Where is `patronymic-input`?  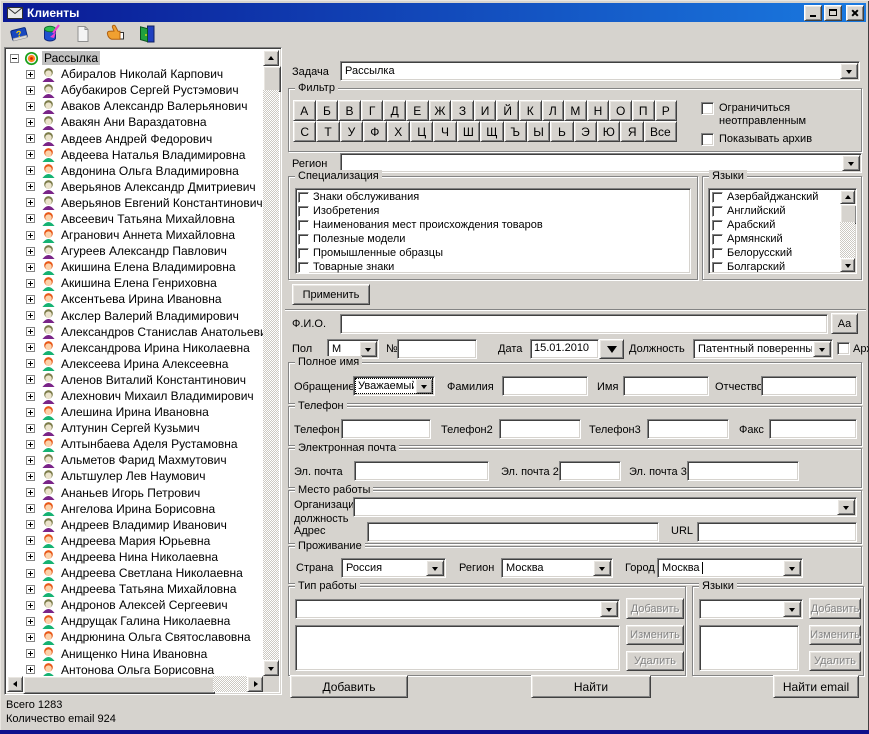
patronymic-input is located at coordinates (809, 386).